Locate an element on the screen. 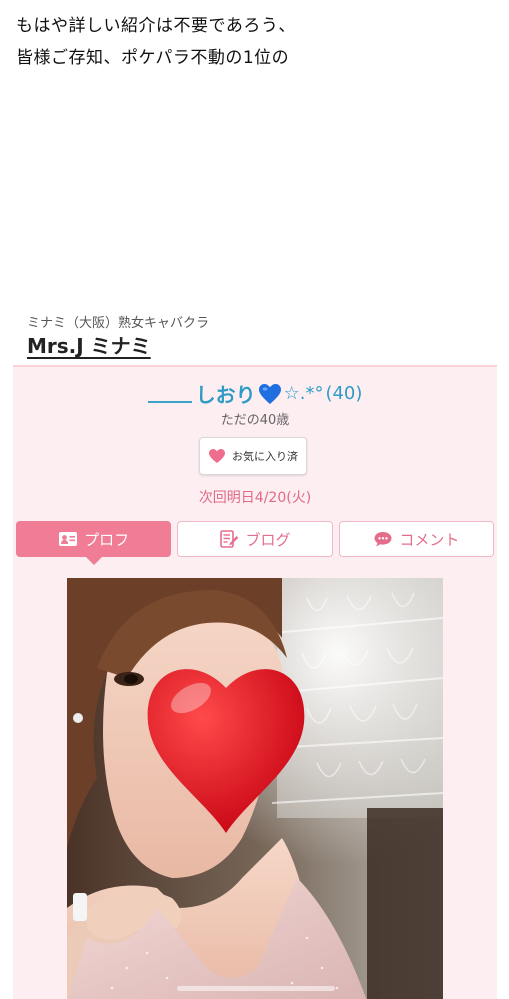 This screenshot has width=509, height=999. favorite-button: お気に入り済 is located at coordinates (253, 456).